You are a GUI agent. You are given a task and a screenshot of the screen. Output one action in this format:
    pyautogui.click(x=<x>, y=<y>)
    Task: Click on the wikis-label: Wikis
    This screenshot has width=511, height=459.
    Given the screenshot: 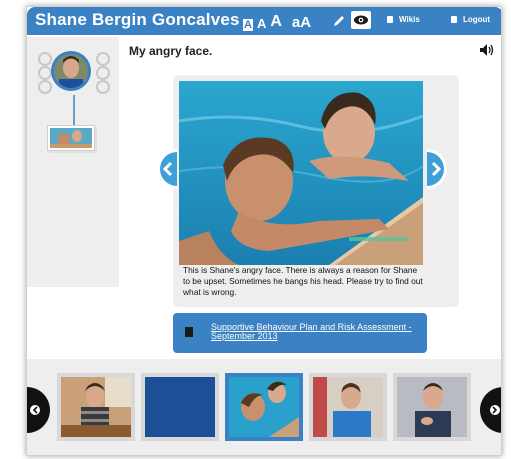 What is the action you would take?
    pyautogui.click(x=409, y=19)
    